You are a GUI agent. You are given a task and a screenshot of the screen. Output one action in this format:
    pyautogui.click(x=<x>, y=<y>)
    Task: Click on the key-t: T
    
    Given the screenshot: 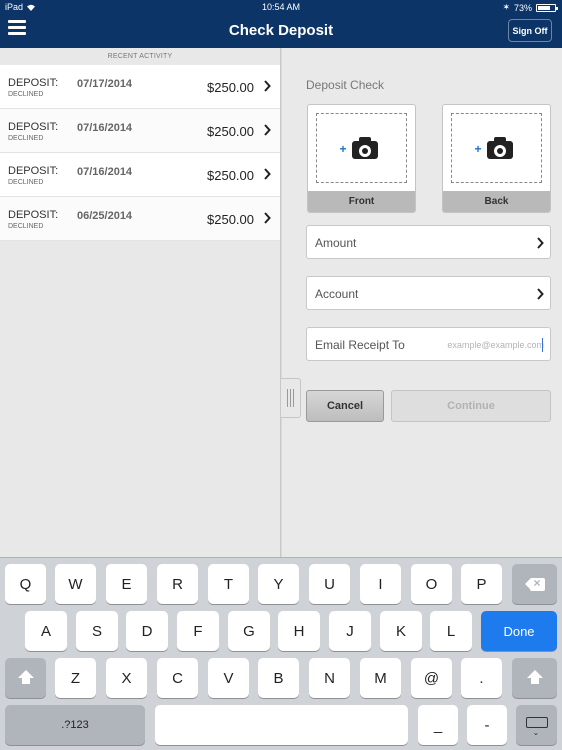 What is the action you would take?
    pyautogui.click(x=228, y=584)
    